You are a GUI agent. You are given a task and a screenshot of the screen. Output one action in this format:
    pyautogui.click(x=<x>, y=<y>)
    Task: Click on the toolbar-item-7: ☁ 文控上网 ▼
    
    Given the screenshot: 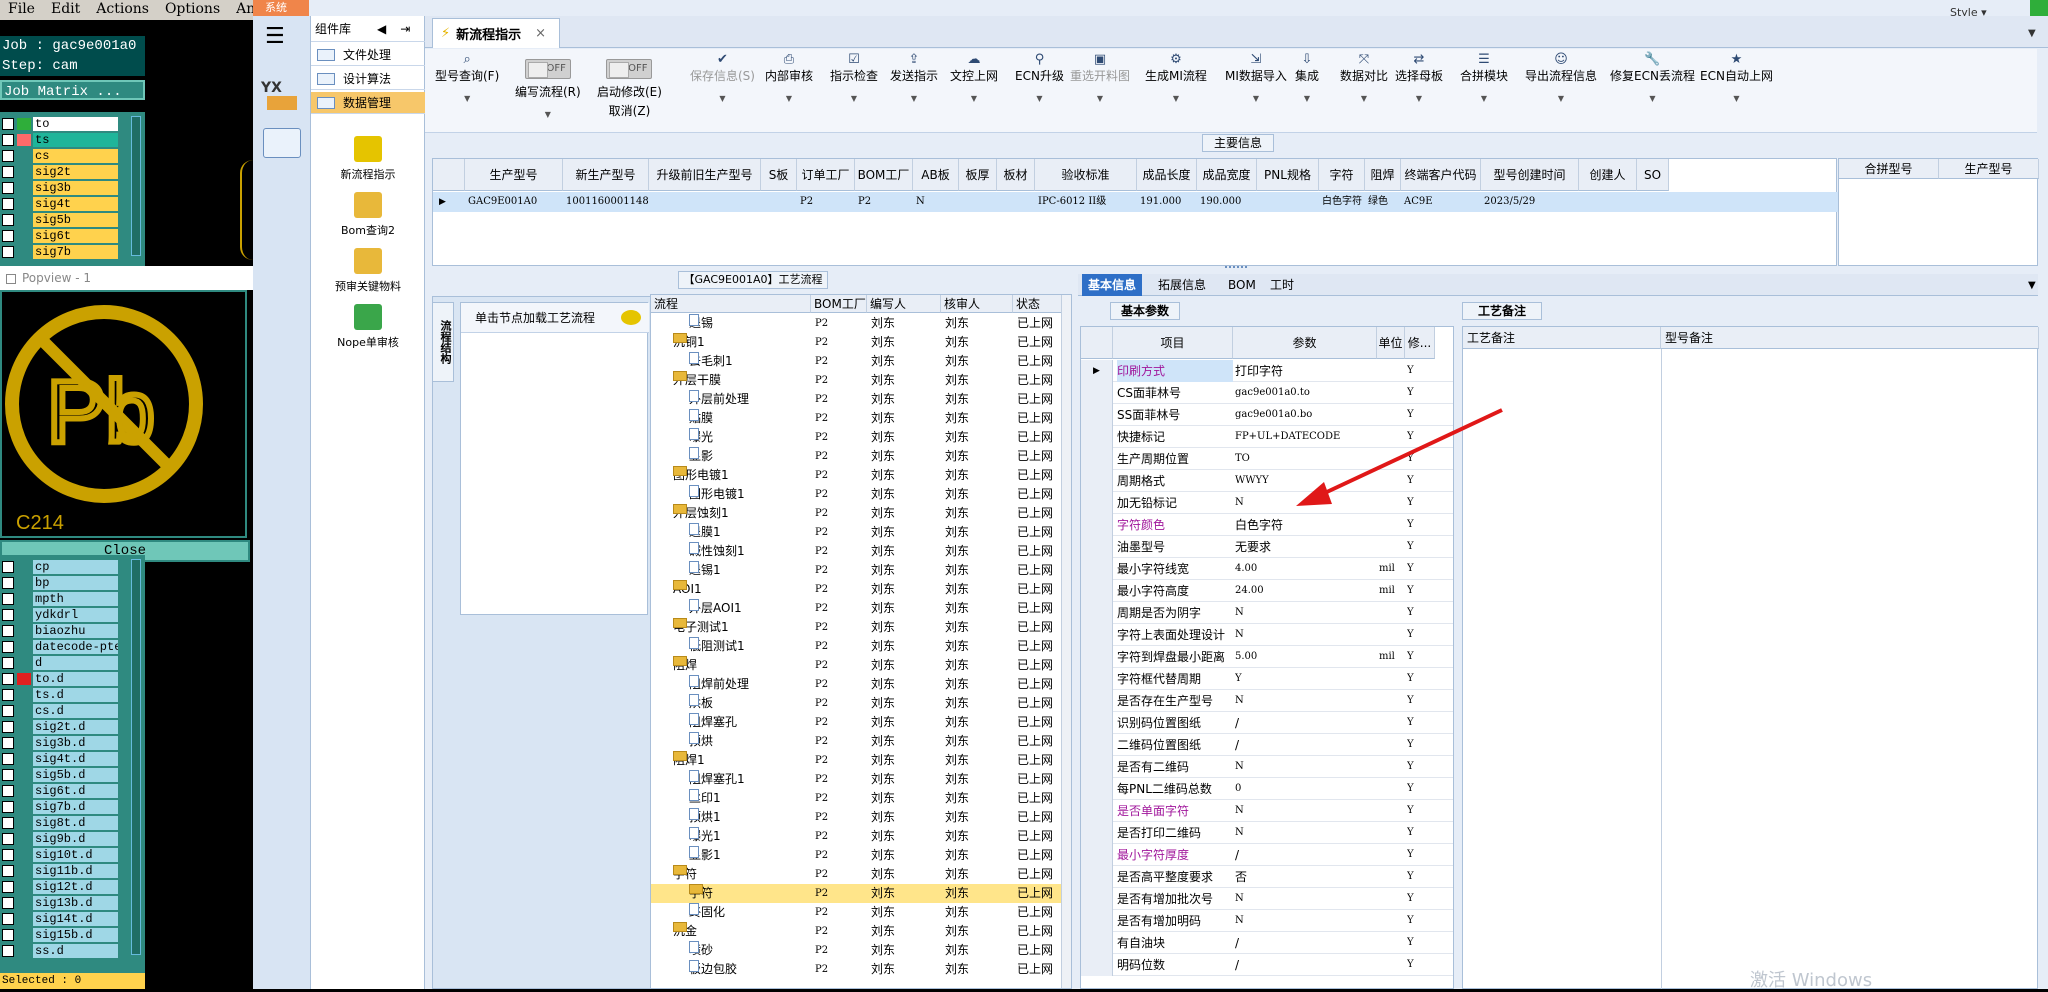 What is the action you would take?
    pyautogui.click(x=974, y=78)
    